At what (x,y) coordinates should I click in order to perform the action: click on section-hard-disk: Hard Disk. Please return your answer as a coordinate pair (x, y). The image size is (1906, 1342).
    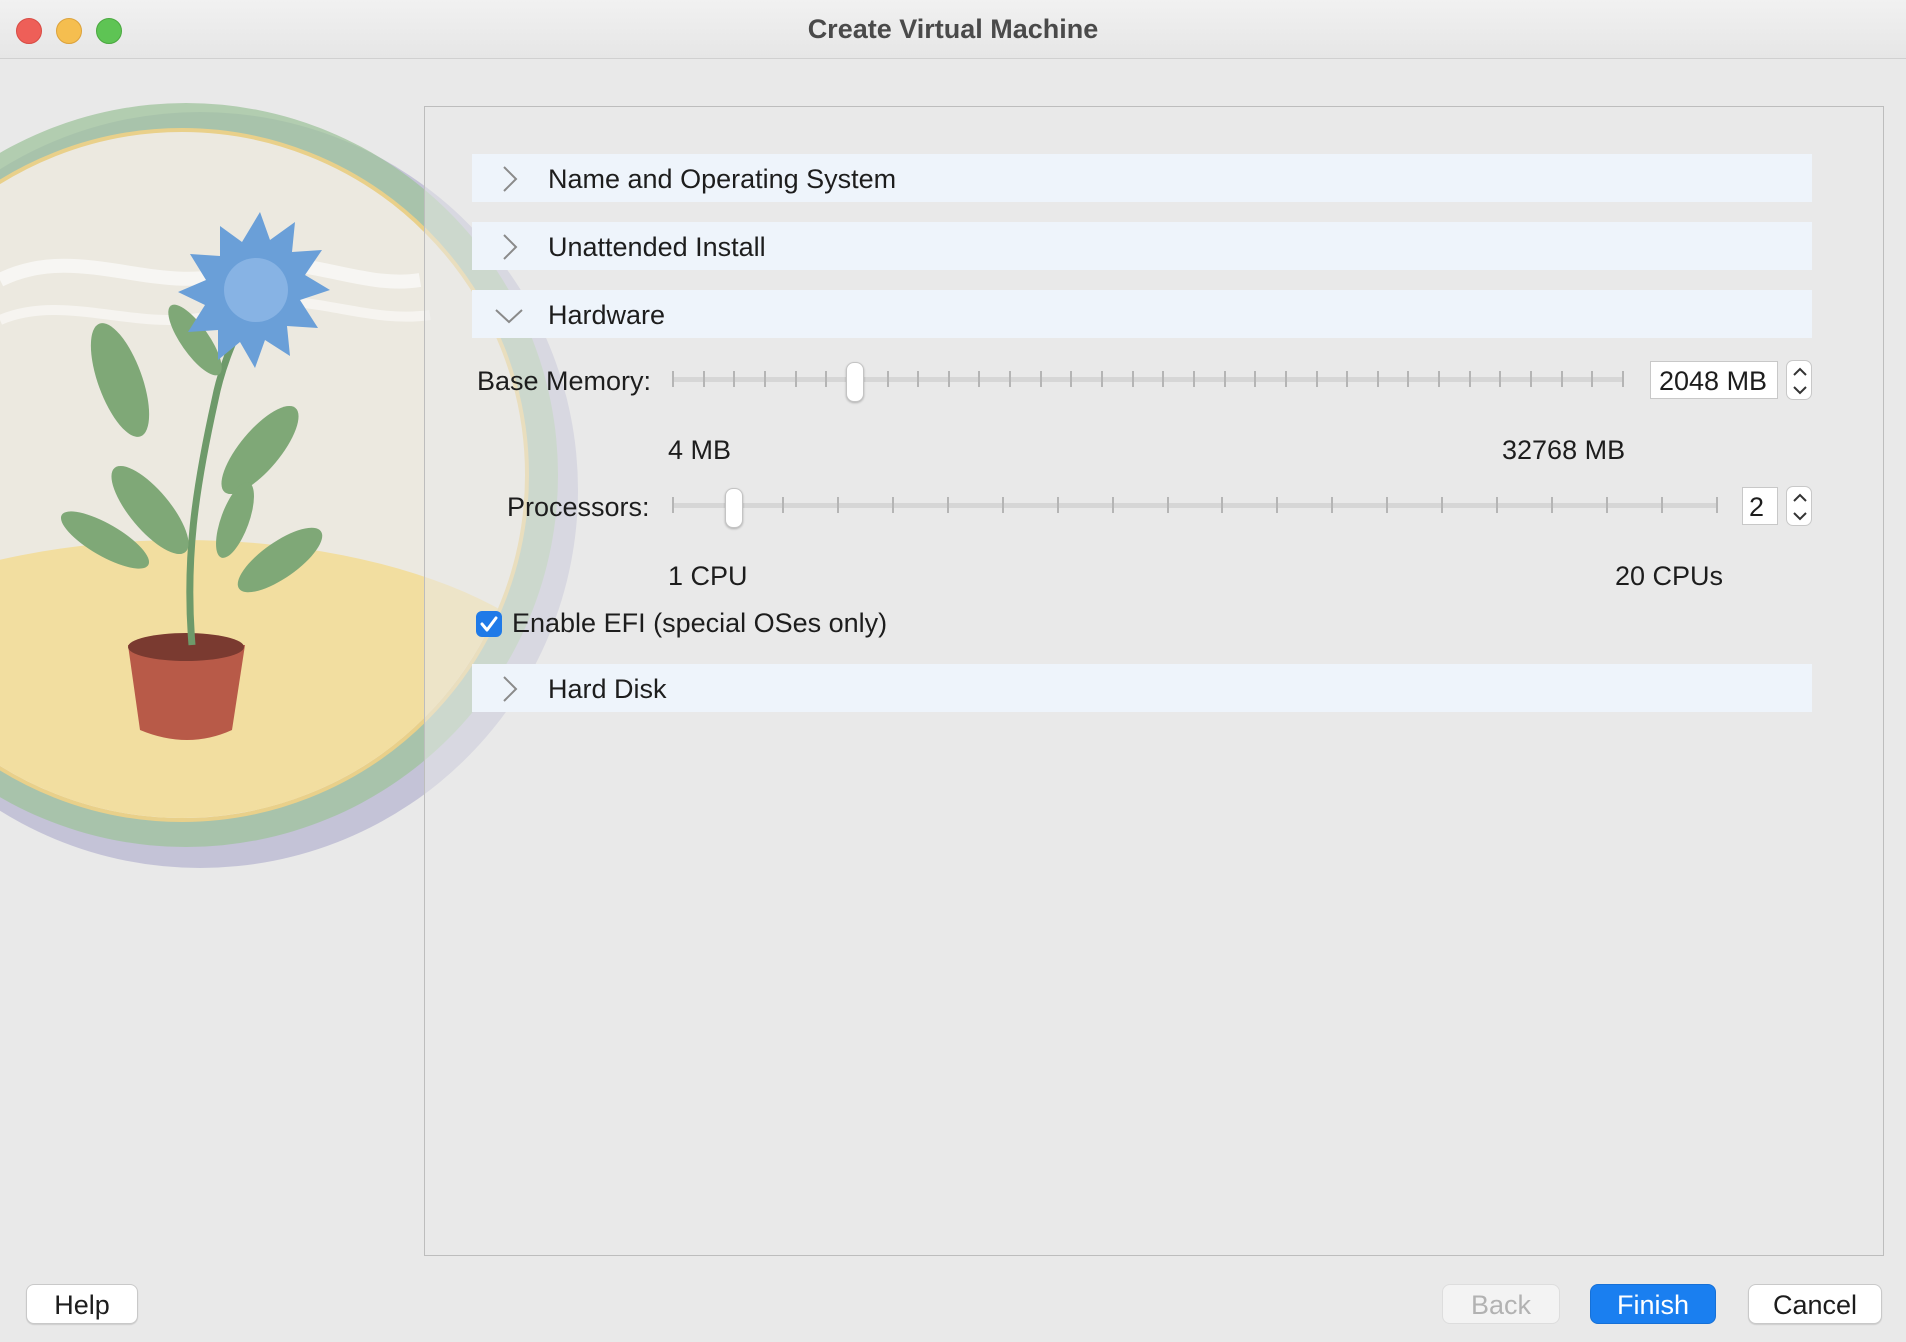
    Looking at the image, I should click on (1142, 688).